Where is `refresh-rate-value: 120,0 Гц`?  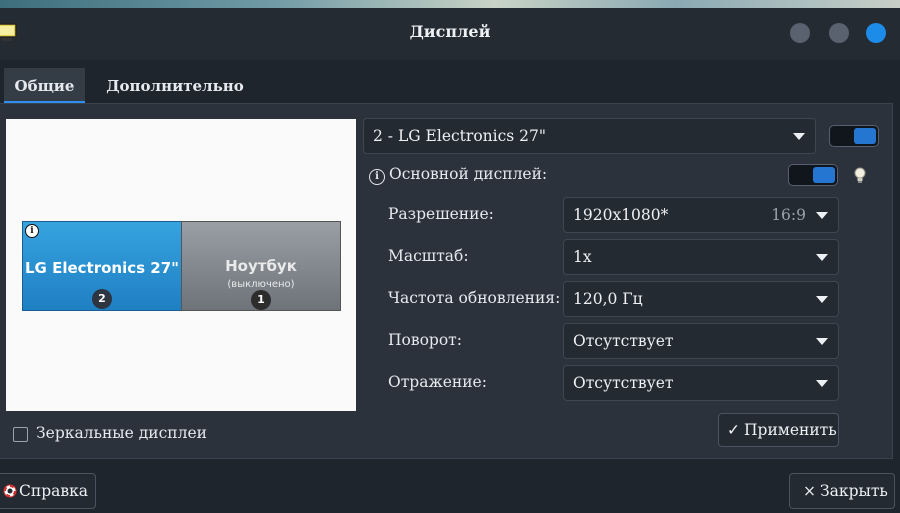
refresh-rate-value: 120,0 Гц is located at coordinates (608, 299).